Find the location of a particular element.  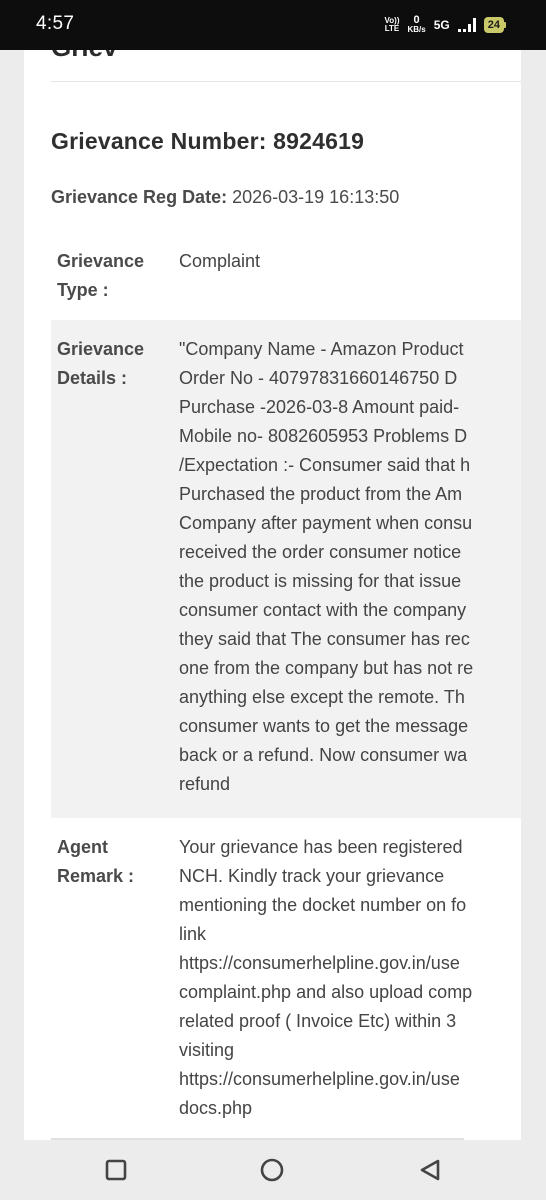

grievance-number-heading: Grievance Number: 8924619 is located at coordinates (208, 141).